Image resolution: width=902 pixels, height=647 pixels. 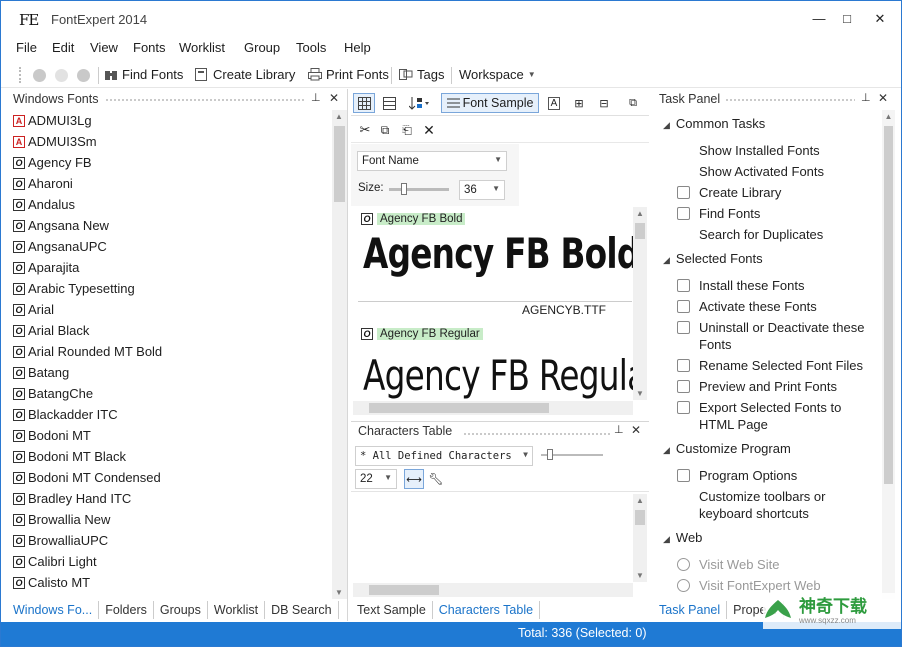 What do you see at coordinates (169, 309) in the screenshot?
I see `font-list-item: O Arial` at bounding box center [169, 309].